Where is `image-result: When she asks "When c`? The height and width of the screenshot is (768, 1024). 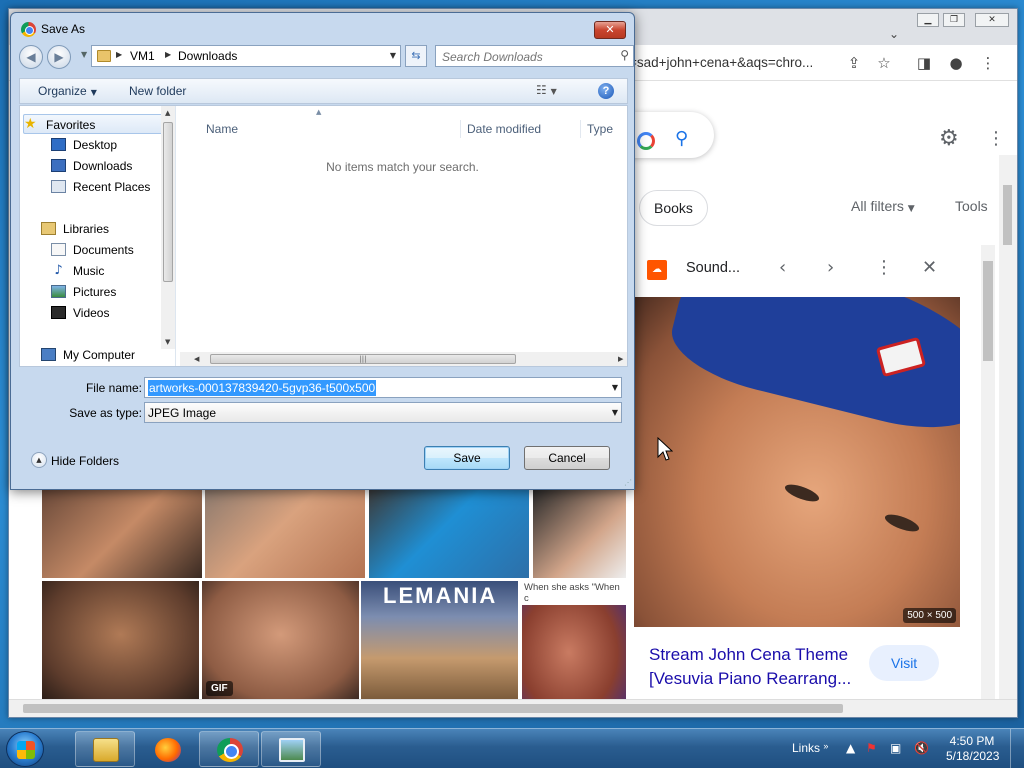 image-result: When she asks "When c is located at coordinates (574, 640).